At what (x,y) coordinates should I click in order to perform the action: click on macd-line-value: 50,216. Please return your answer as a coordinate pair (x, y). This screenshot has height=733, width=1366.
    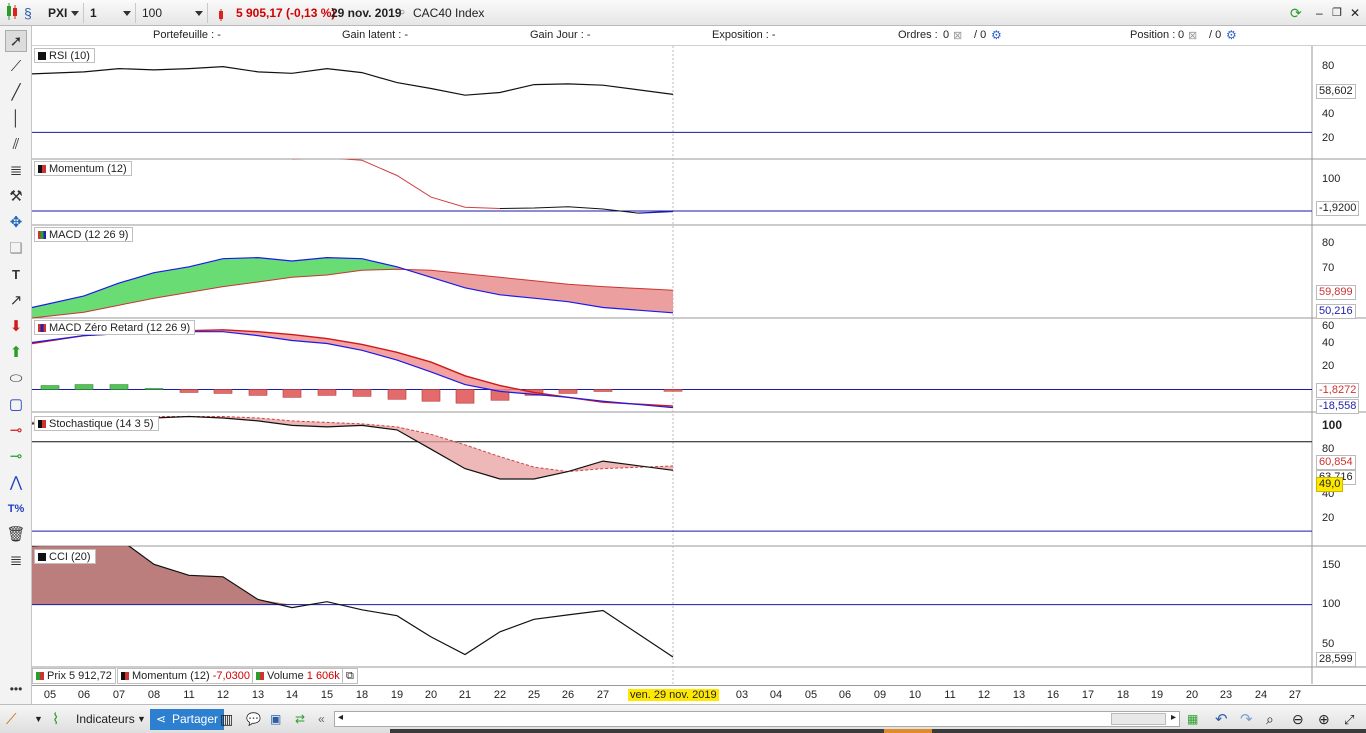
    Looking at the image, I should click on (1336, 311).